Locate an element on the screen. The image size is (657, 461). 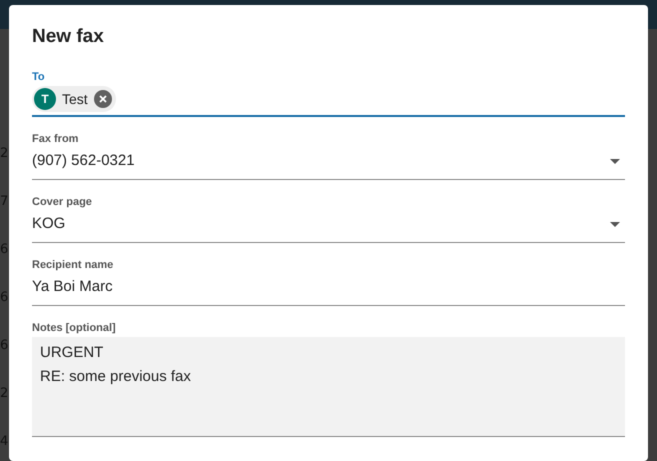
avatar-initial: T is located at coordinates (45, 99).